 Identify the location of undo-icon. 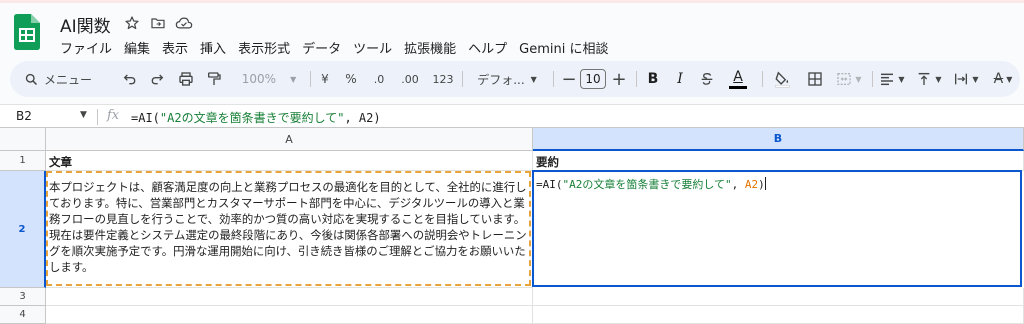
(130, 79).